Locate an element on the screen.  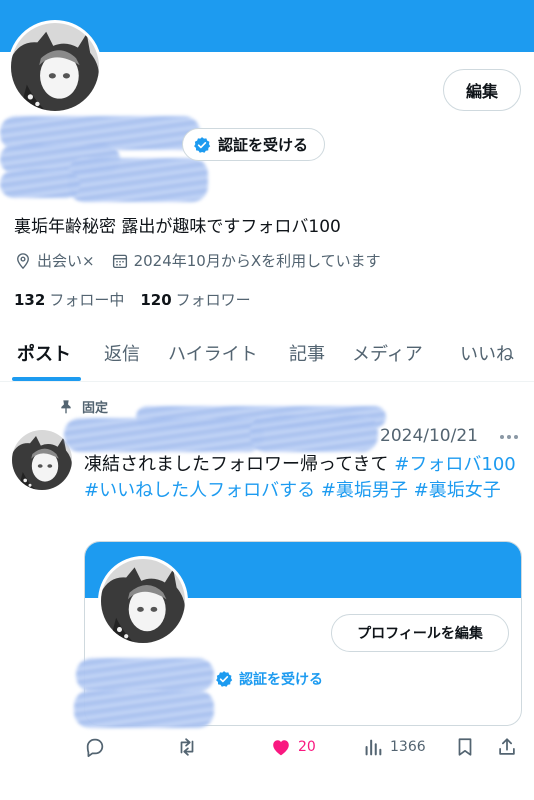
following-link: 132 フォロー中 is located at coordinates (69, 299).